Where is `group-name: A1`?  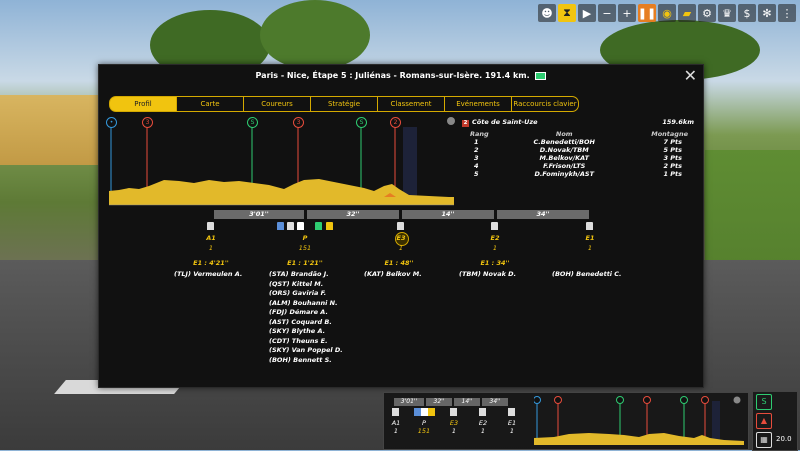 group-name: A1 is located at coordinates (211, 238).